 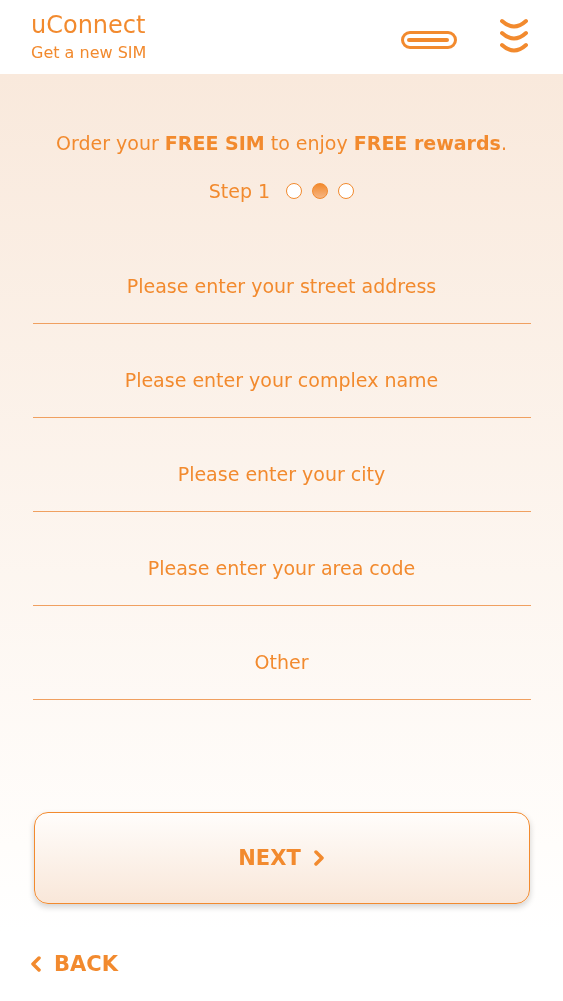 I want to click on input-field: Please enter your area code, so click(x=281, y=568).